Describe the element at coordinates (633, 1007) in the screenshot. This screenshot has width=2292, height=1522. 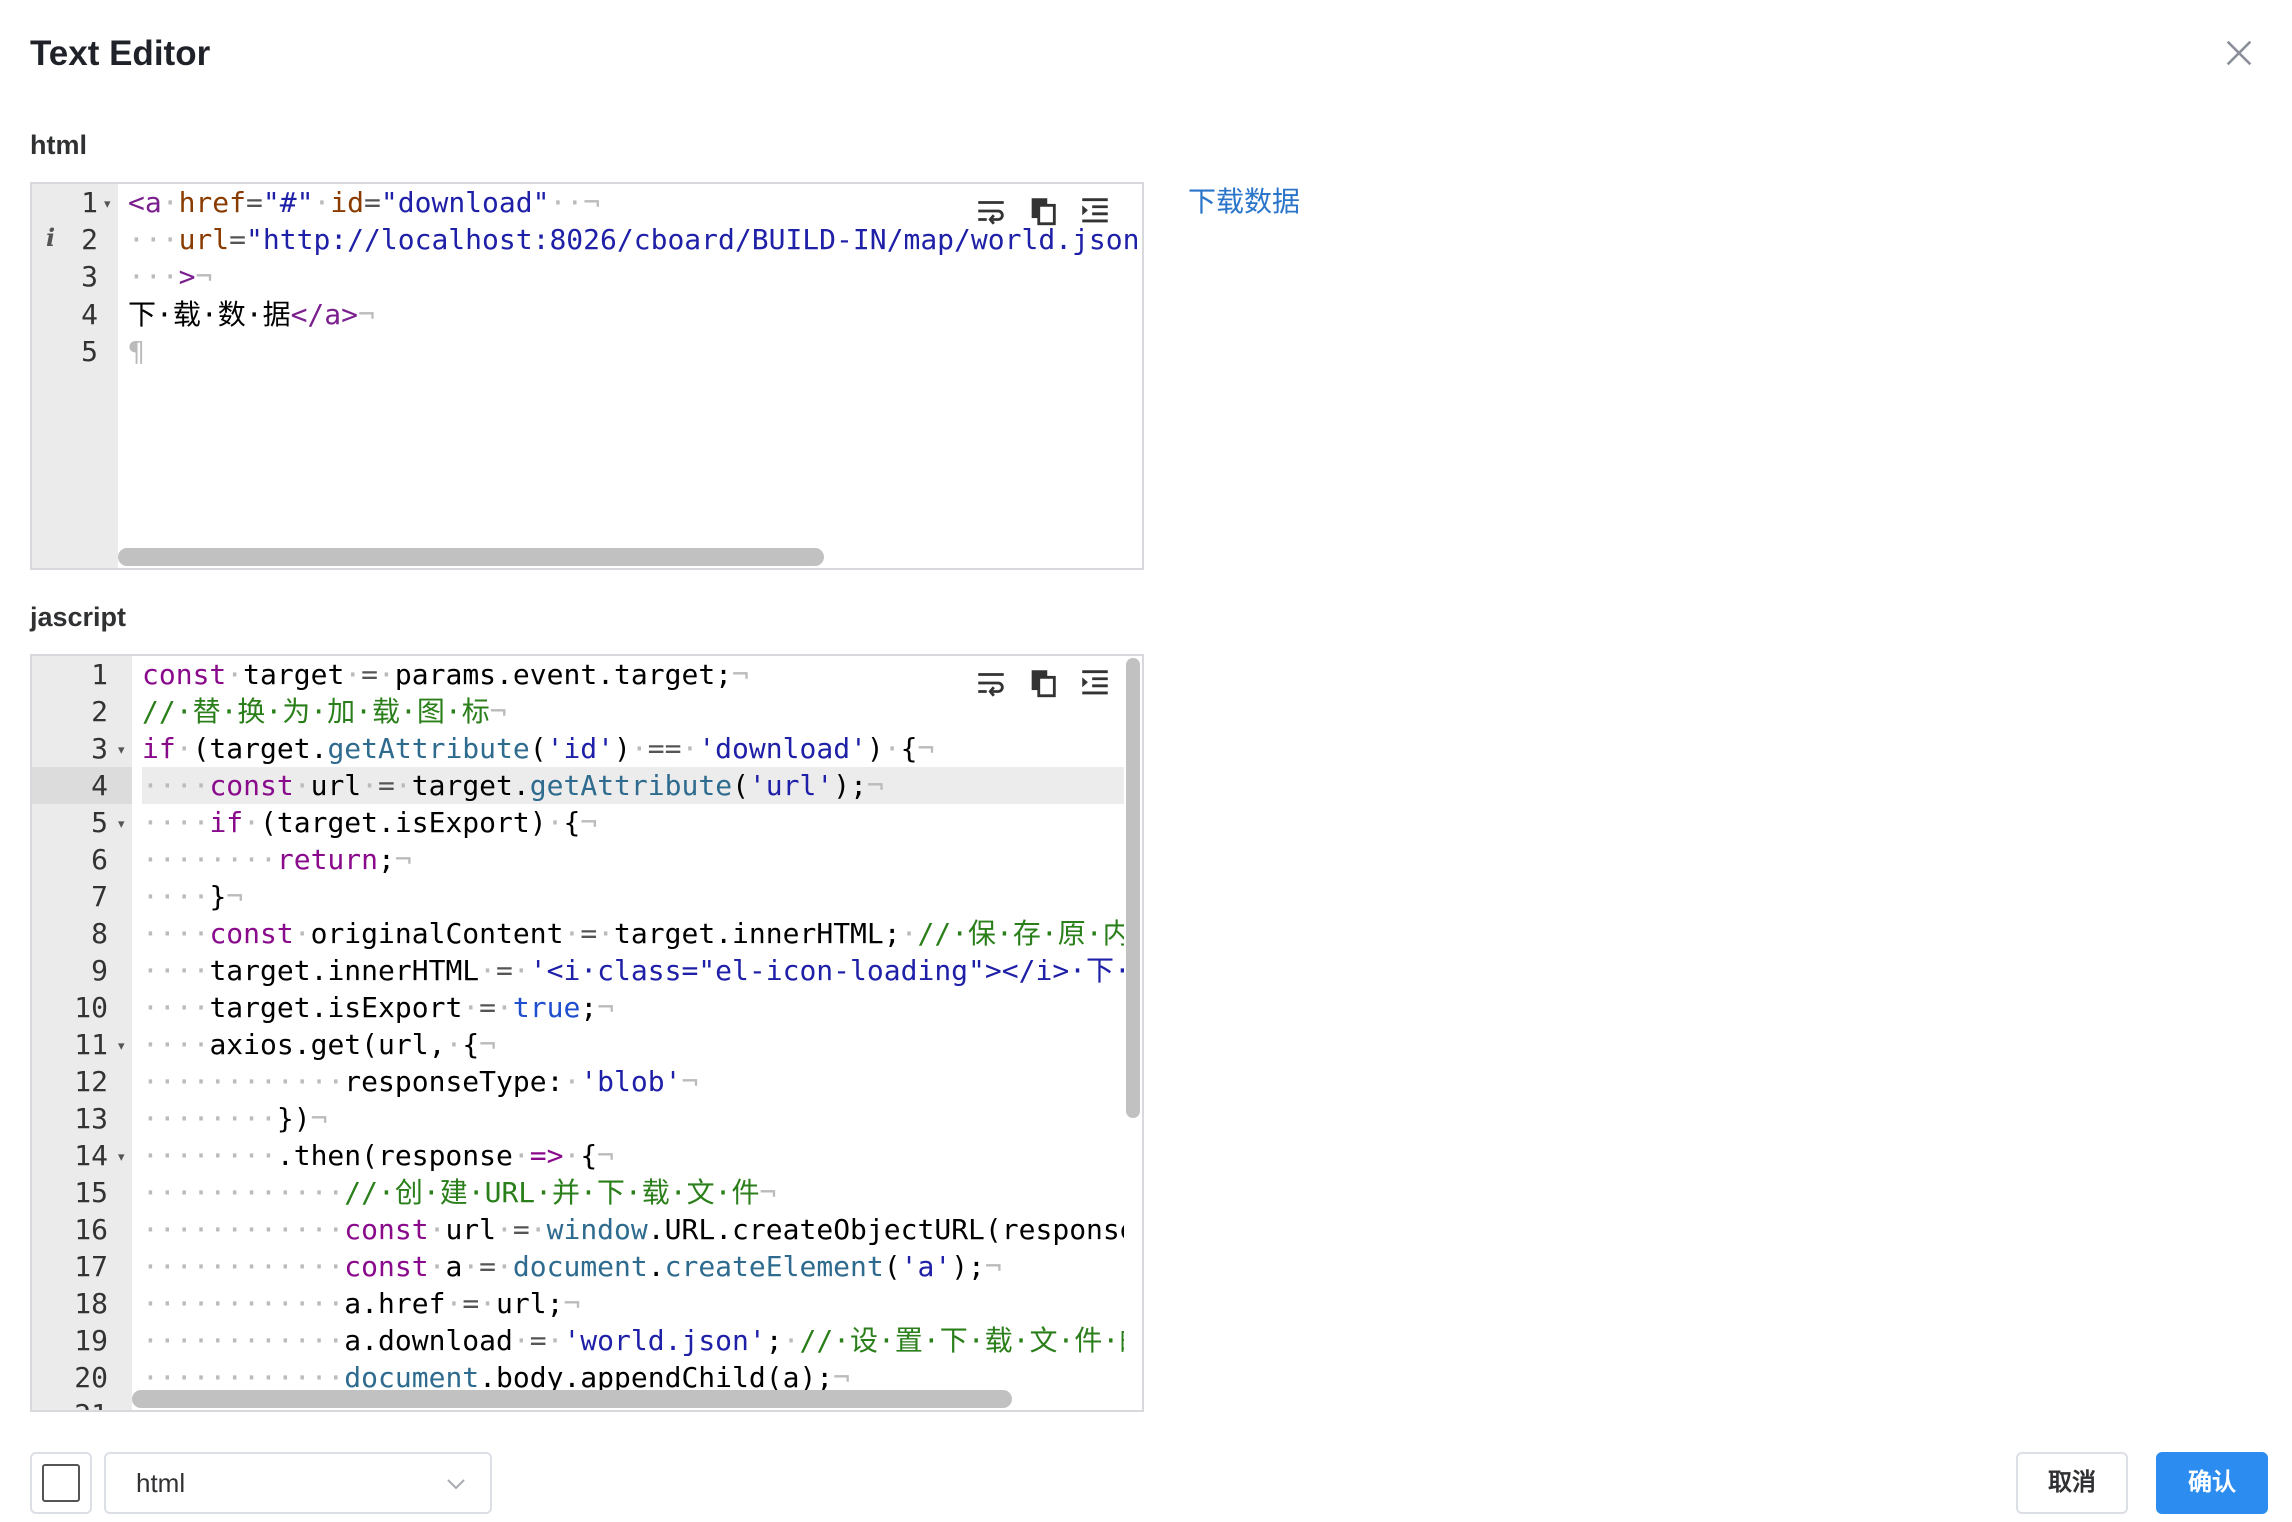
I see `code-line: ····target.isExport·=·true;¬` at that location.